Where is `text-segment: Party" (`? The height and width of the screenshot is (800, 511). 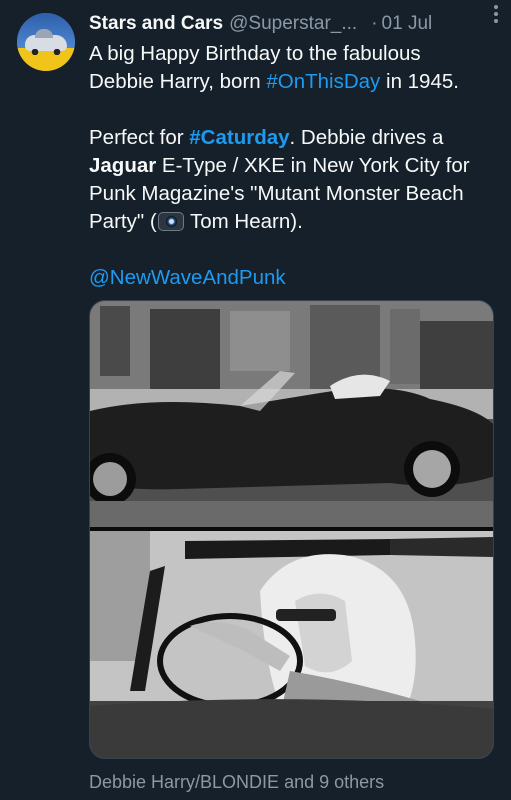 text-segment: Party" ( is located at coordinates (123, 221).